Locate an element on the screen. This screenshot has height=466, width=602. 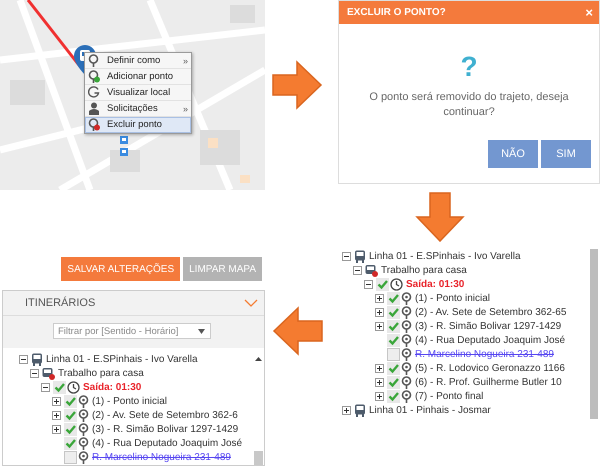
left-arrow is located at coordinates (298, 331).